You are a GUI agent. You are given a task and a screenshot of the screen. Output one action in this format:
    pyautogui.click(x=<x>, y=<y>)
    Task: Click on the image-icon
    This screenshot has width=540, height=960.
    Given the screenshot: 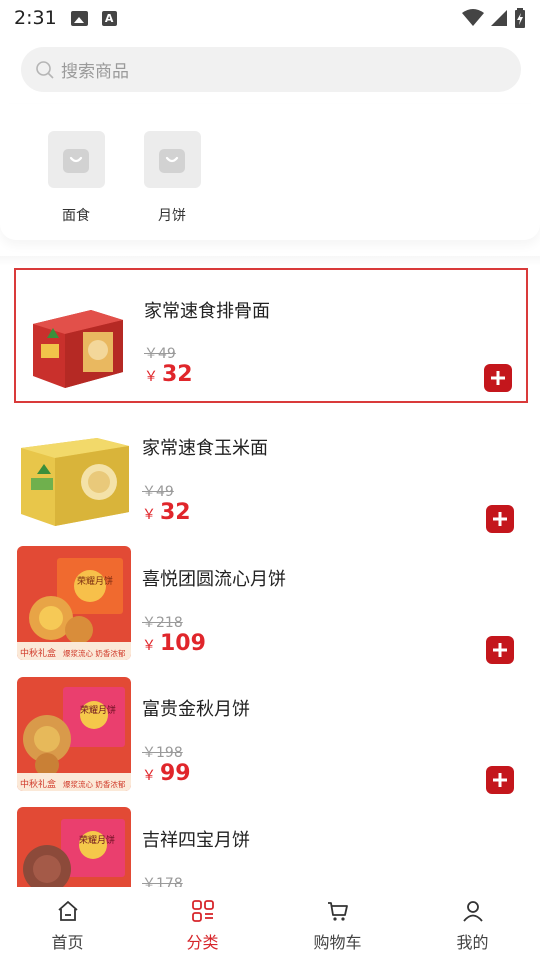 What is the action you would take?
    pyautogui.click(x=79, y=18)
    